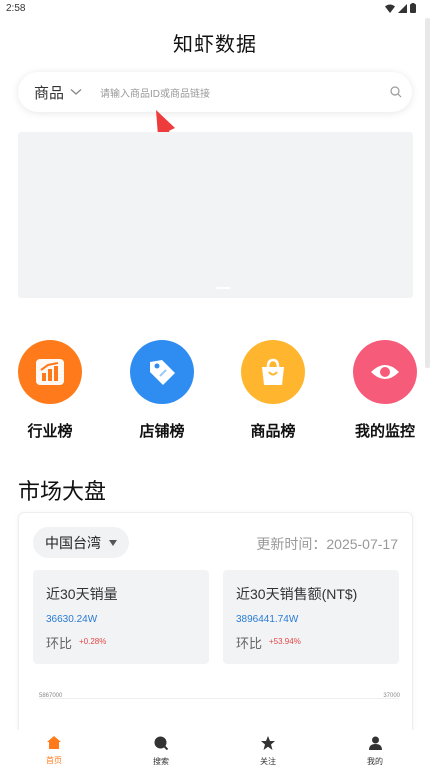  I want to click on scrollbar, so click(427, 193).